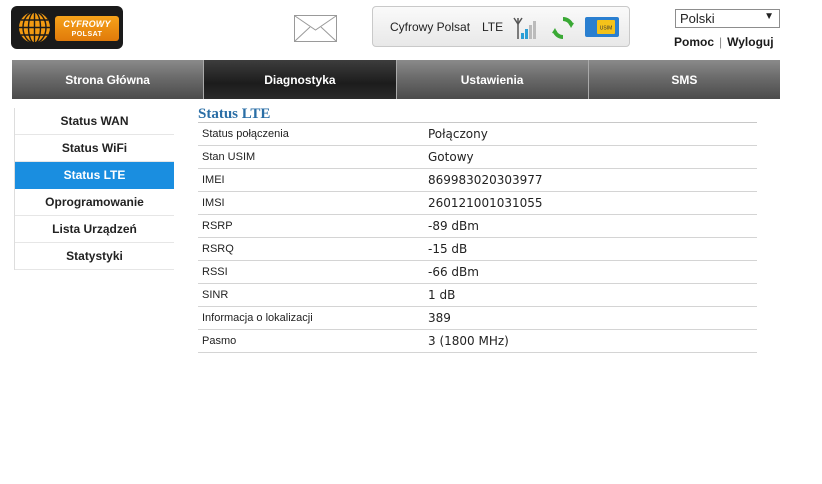  Describe the element at coordinates (94, 148) in the screenshot. I see `sidebar-item-status-wifi: Status WiFi` at that location.